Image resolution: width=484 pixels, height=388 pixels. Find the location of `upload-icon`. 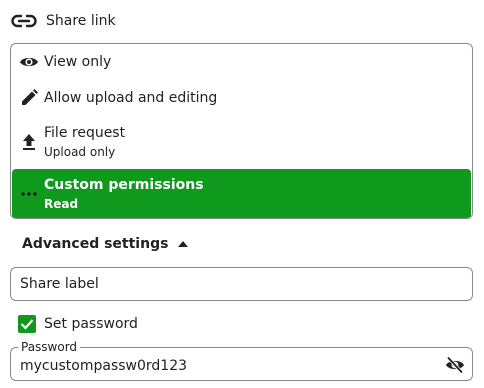

upload-icon is located at coordinates (29, 142).